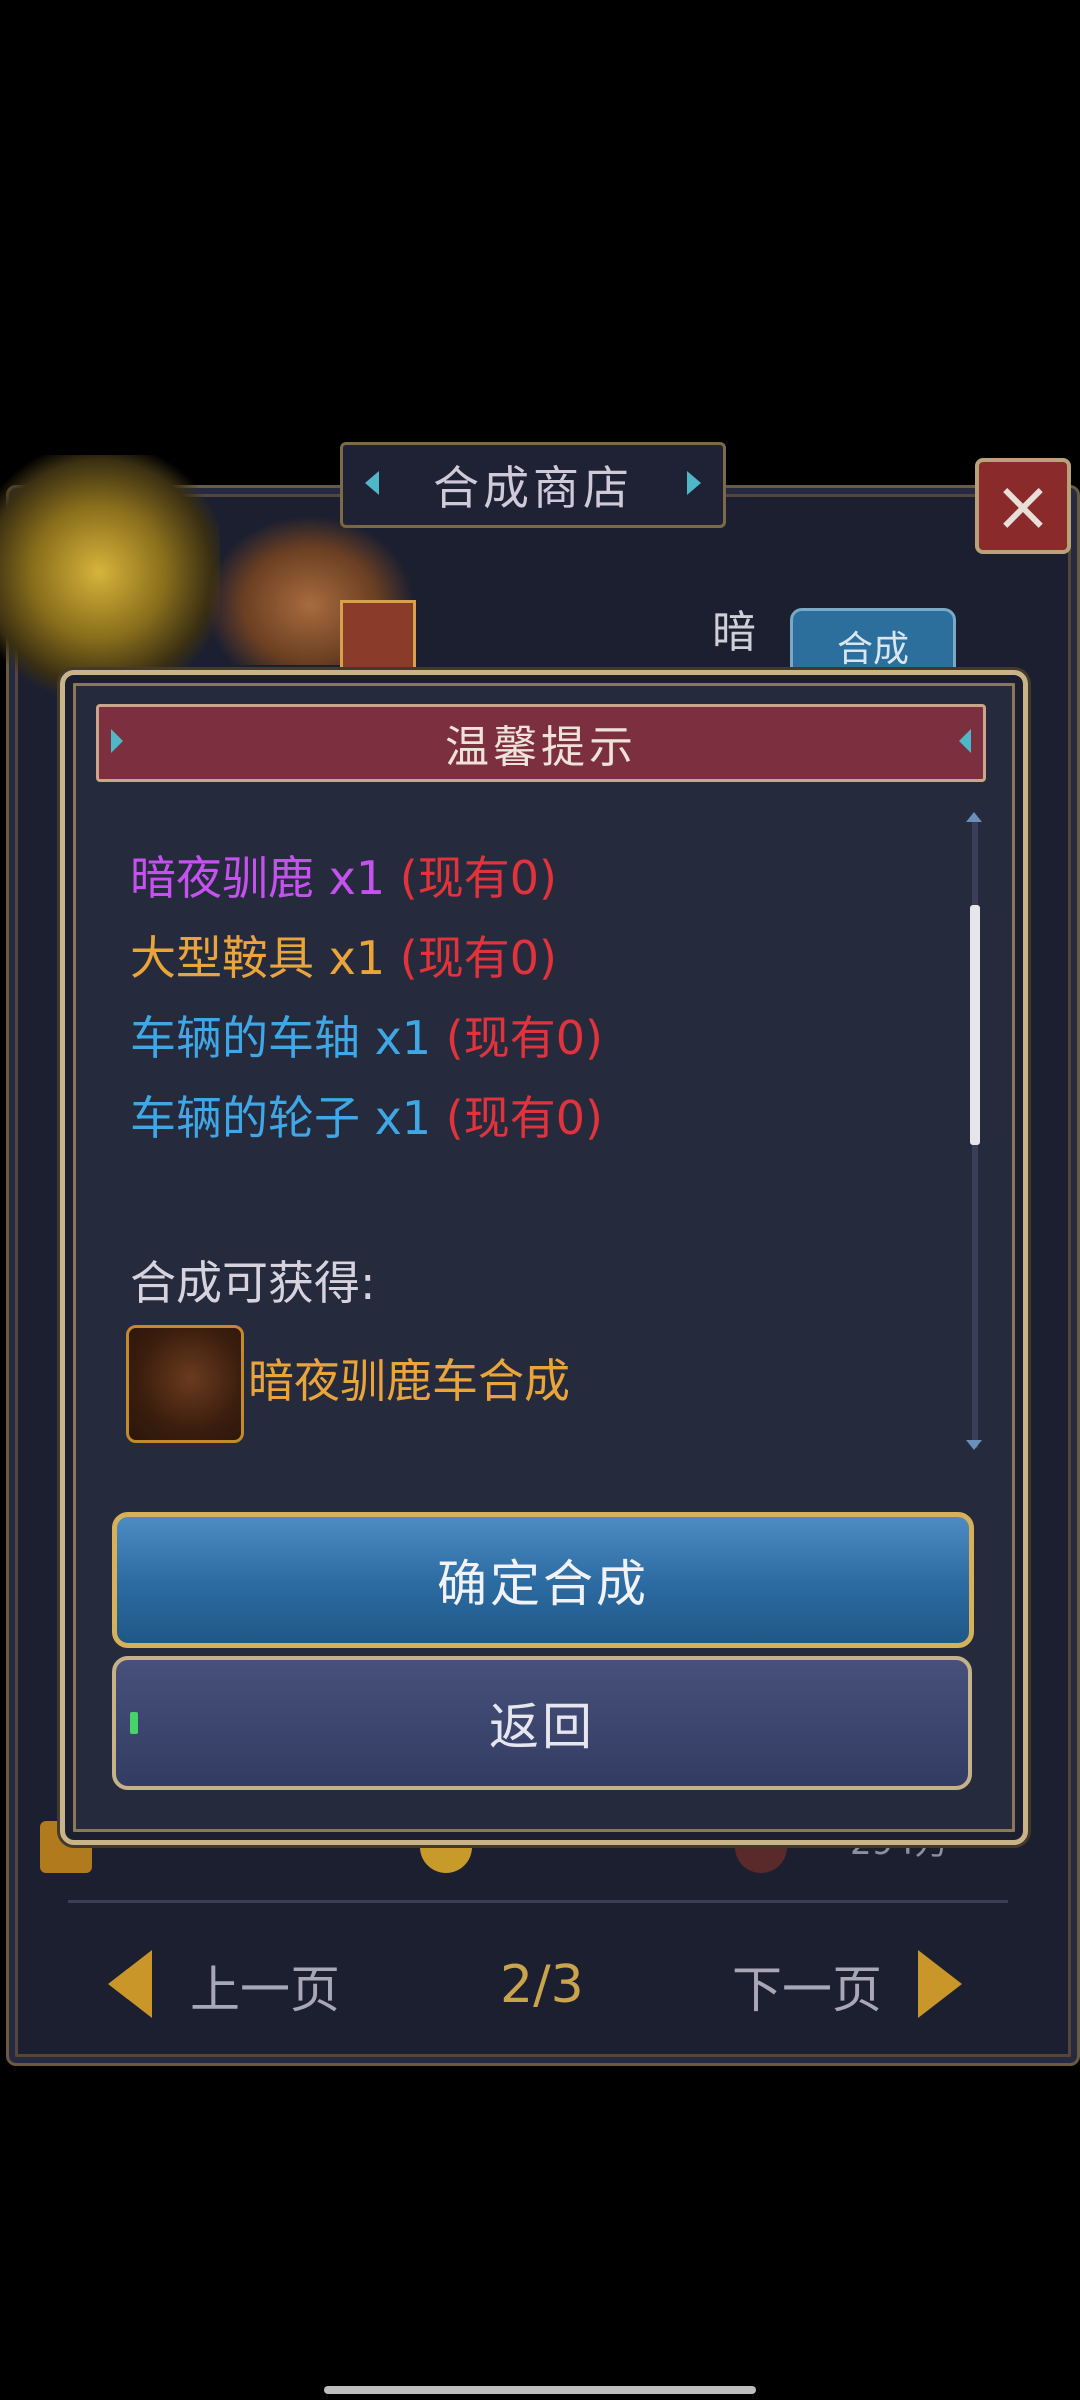 This screenshot has width=1080, height=2400. Describe the element at coordinates (734, 632) in the screenshot. I see `shop-item-label: 暗` at that location.